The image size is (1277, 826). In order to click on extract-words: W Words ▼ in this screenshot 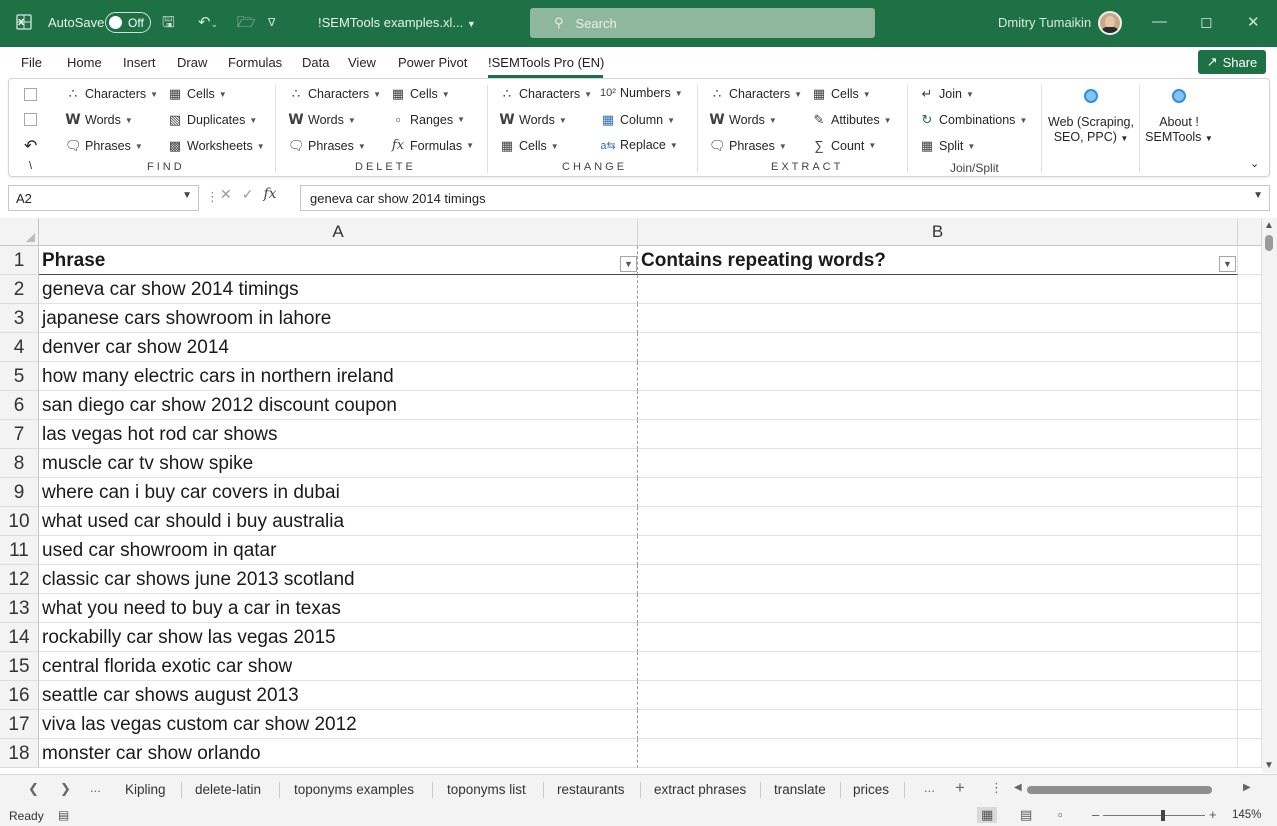, I will do `click(743, 120)`.